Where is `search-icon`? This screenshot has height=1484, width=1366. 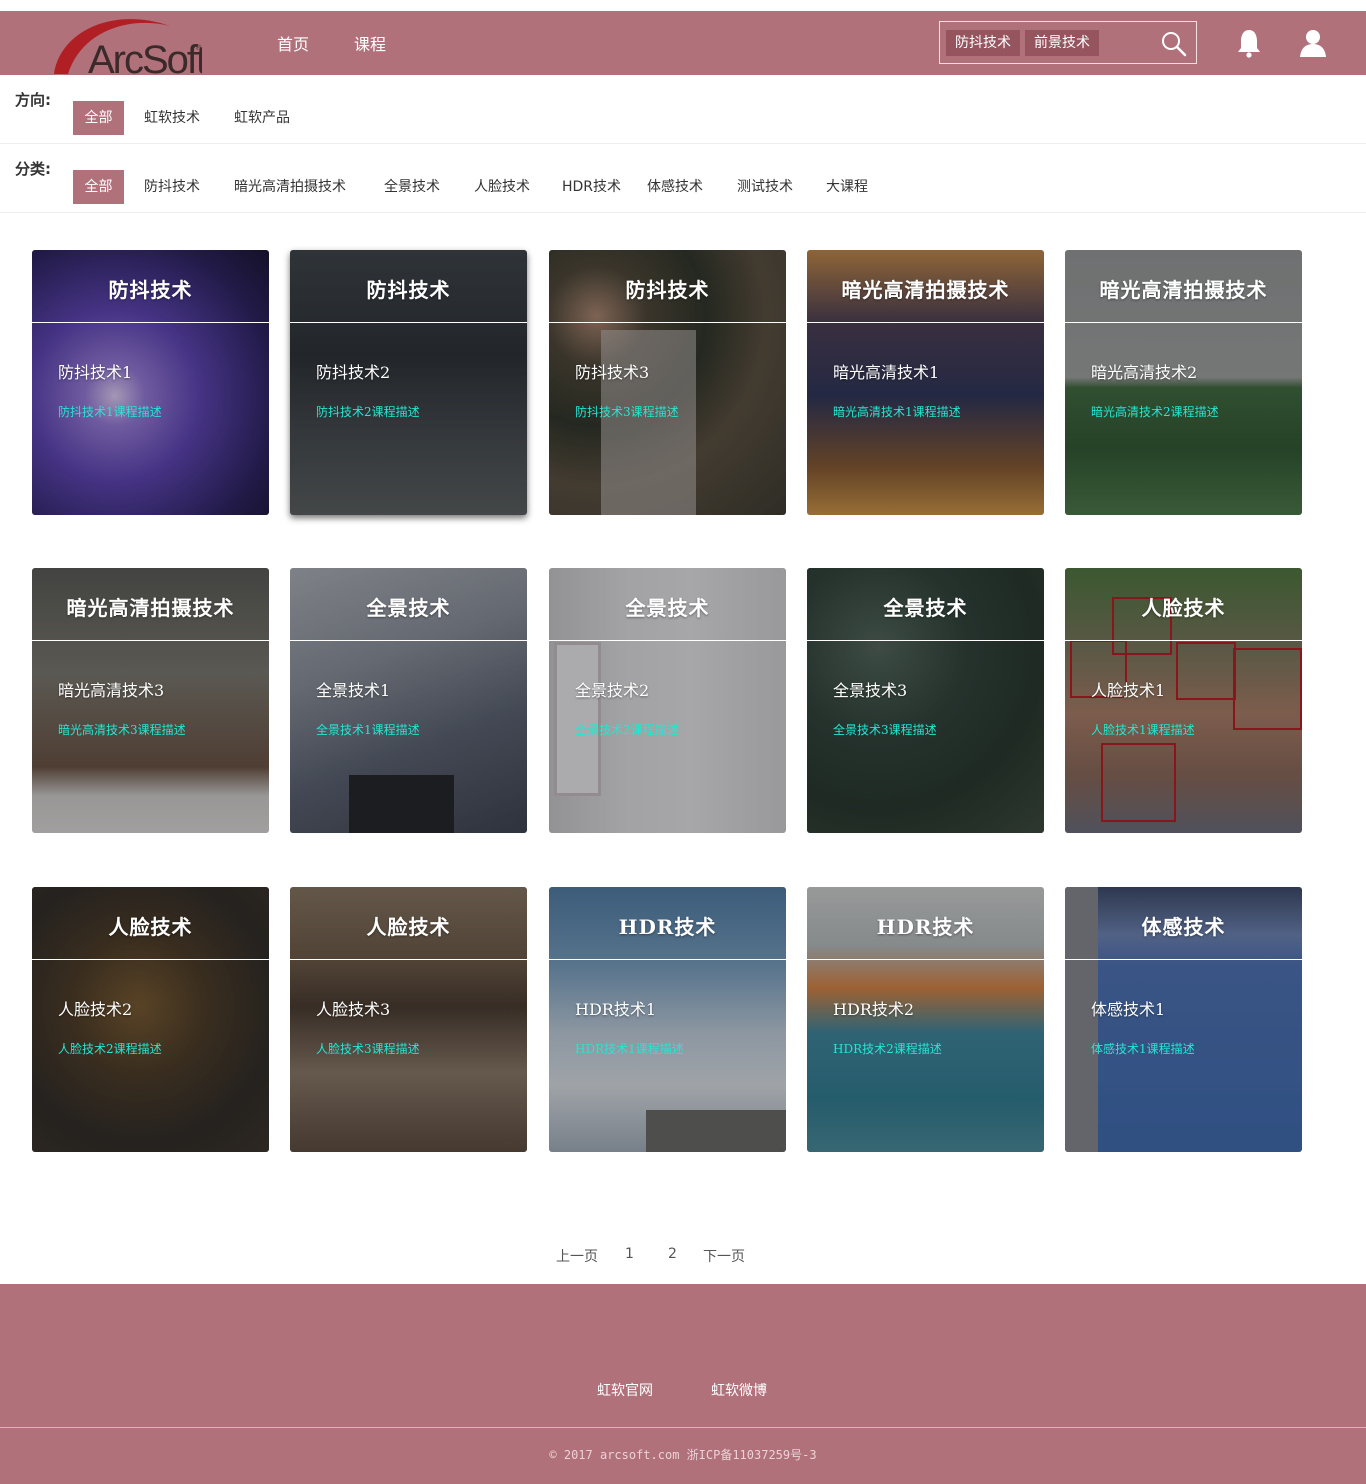
search-icon is located at coordinates (1174, 44).